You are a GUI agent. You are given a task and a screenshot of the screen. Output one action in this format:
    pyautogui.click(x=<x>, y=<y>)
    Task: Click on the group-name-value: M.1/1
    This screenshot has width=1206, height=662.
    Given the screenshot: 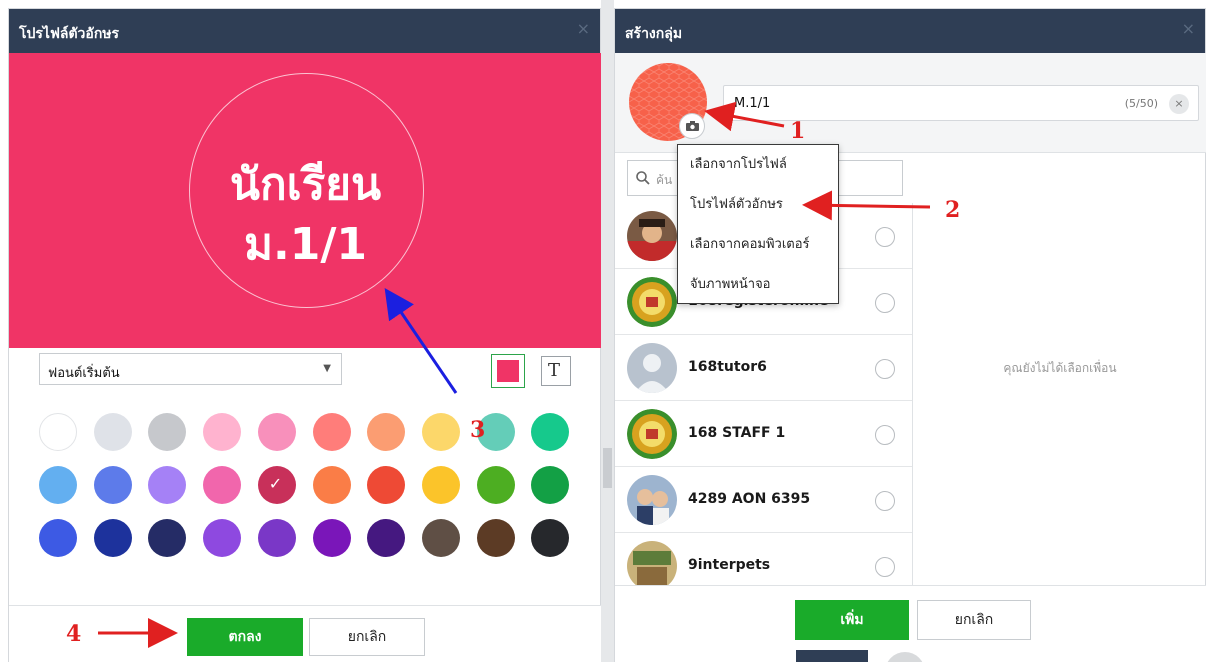 What is the action you would take?
    pyautogui.click(x=752, y=103)
    